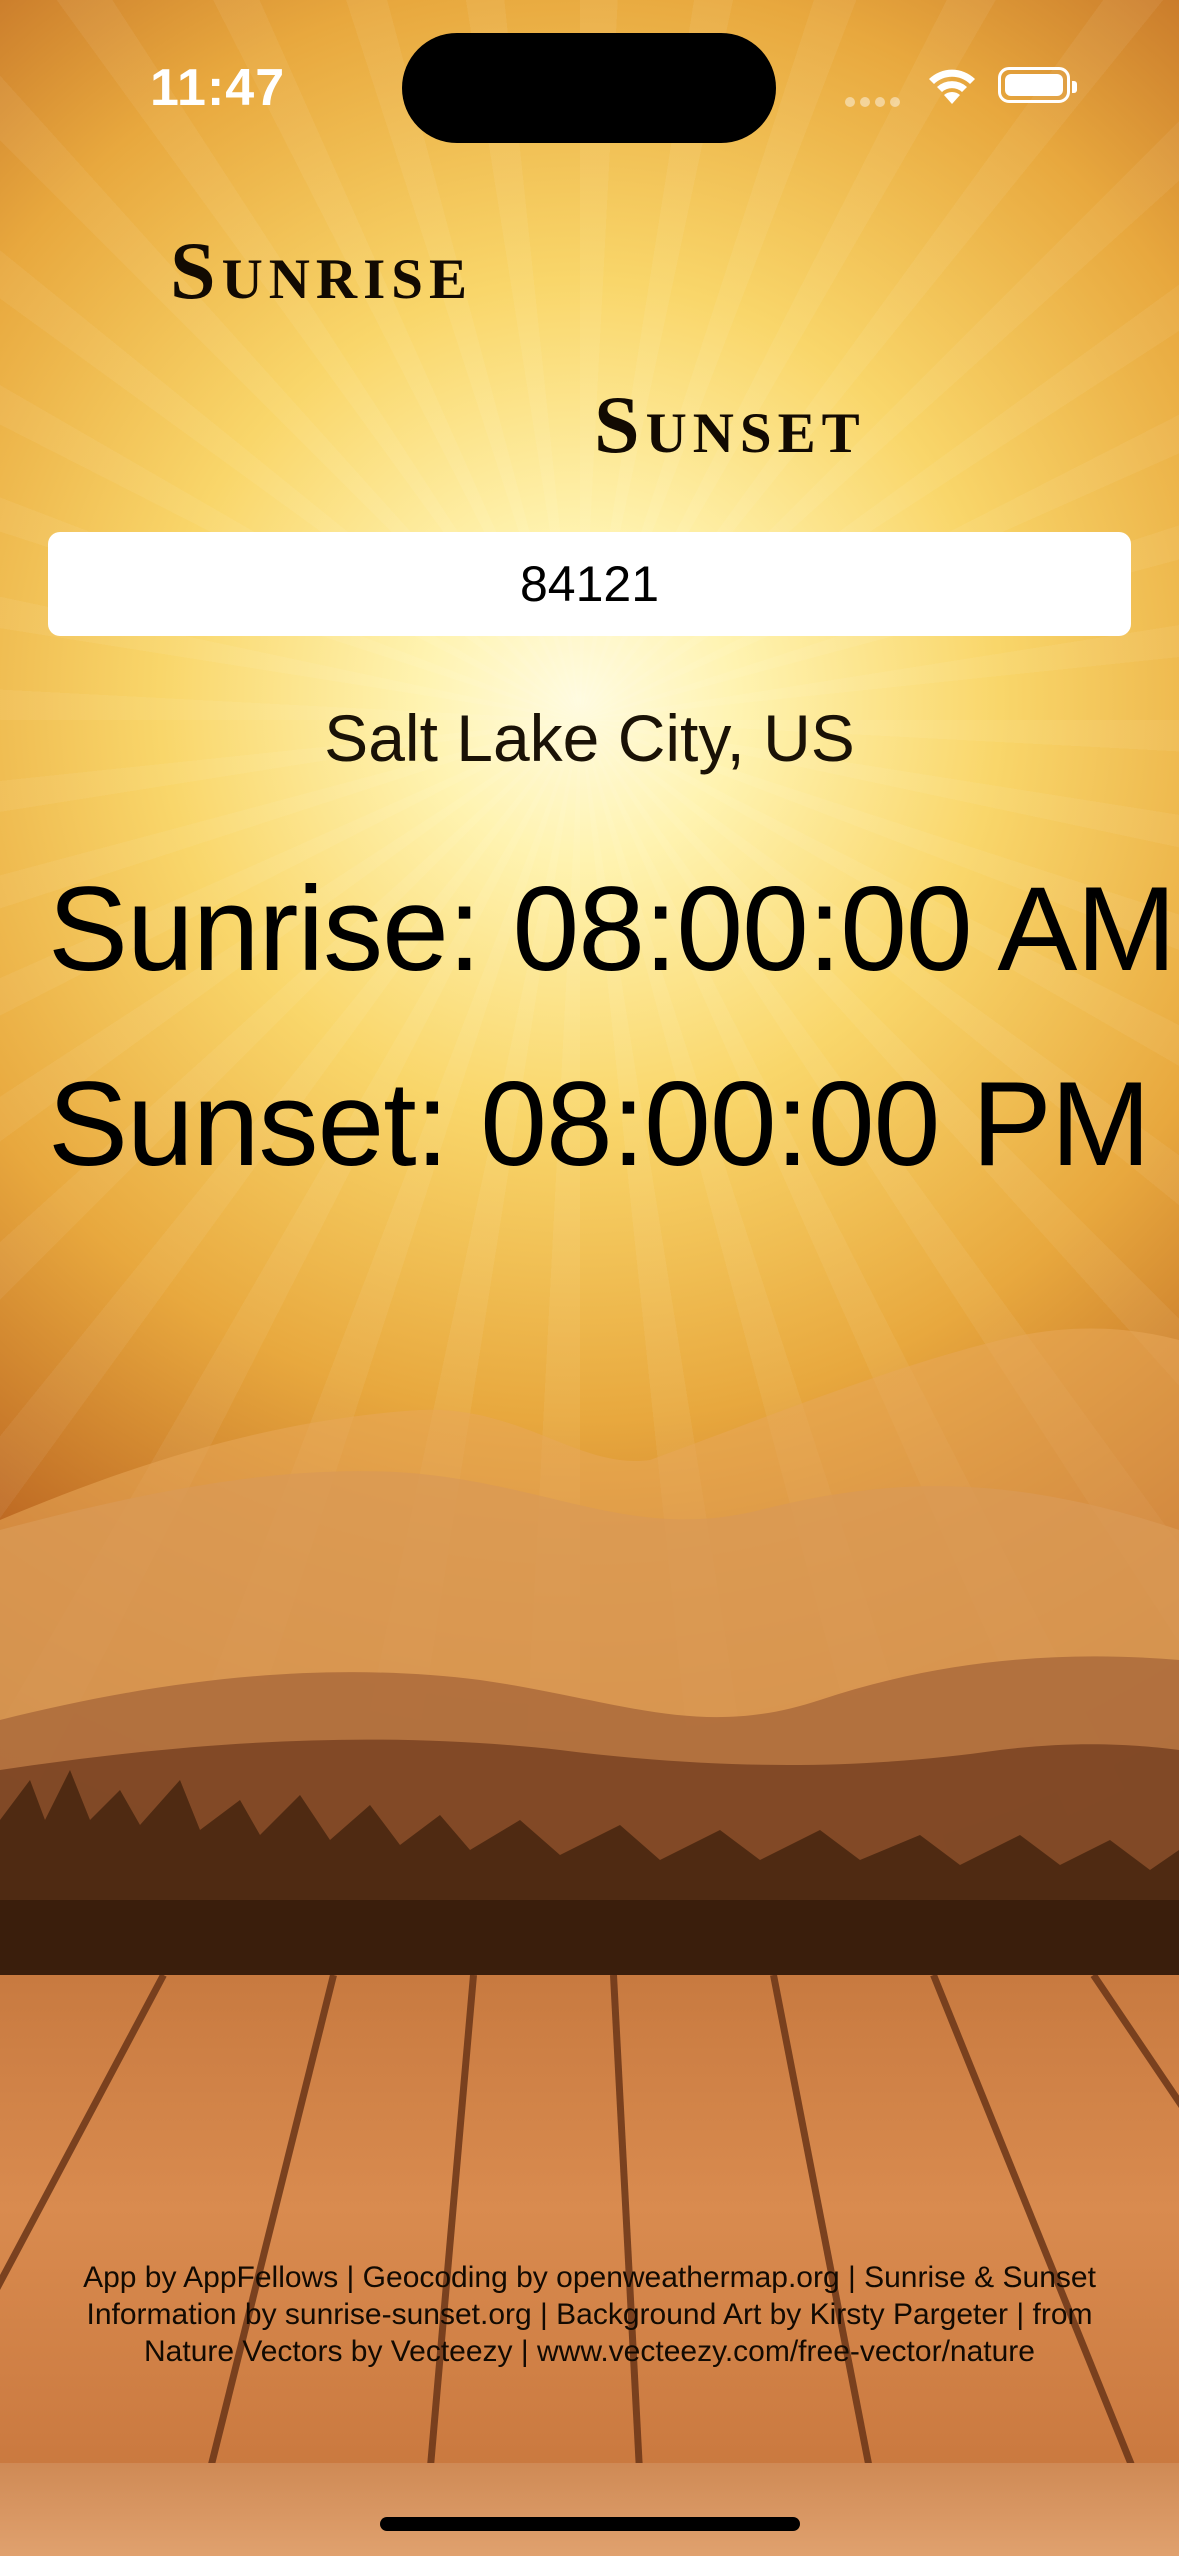  I want to click on app-title-sunset: Sunset, so click(730, 424).